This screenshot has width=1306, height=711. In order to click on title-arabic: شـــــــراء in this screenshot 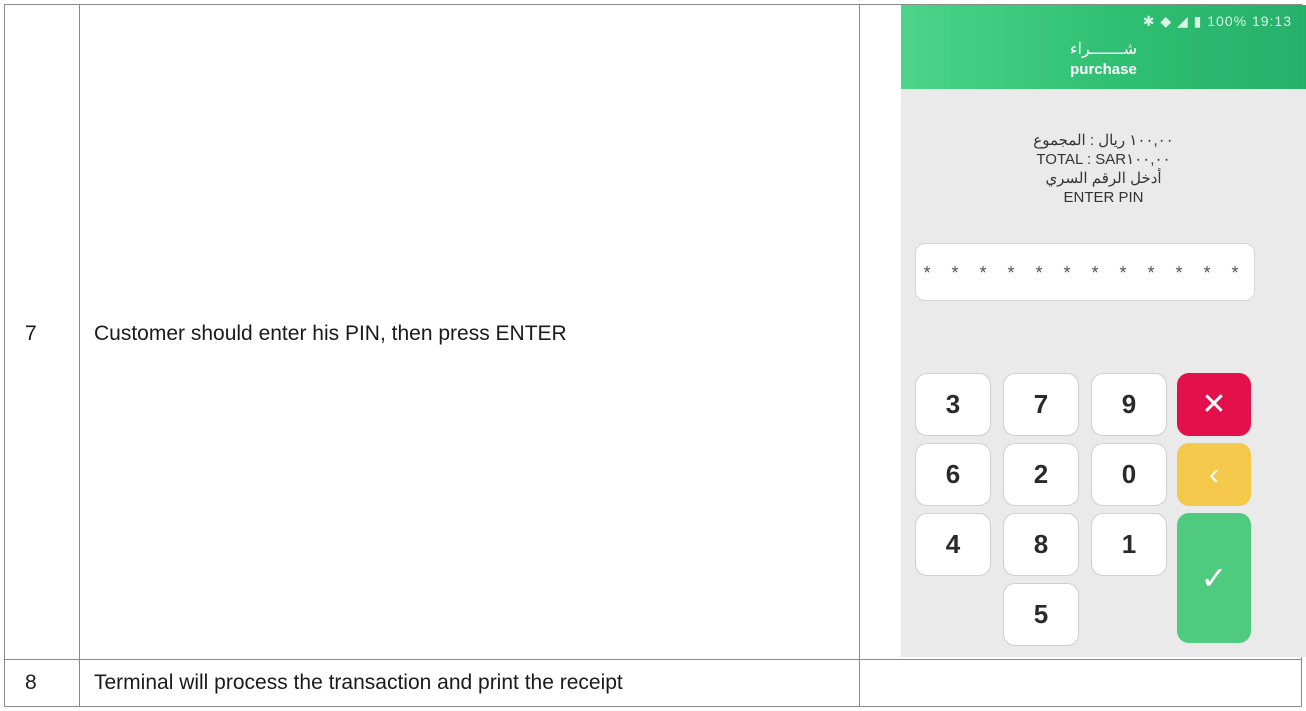, I will do `click(1103, 49)`.